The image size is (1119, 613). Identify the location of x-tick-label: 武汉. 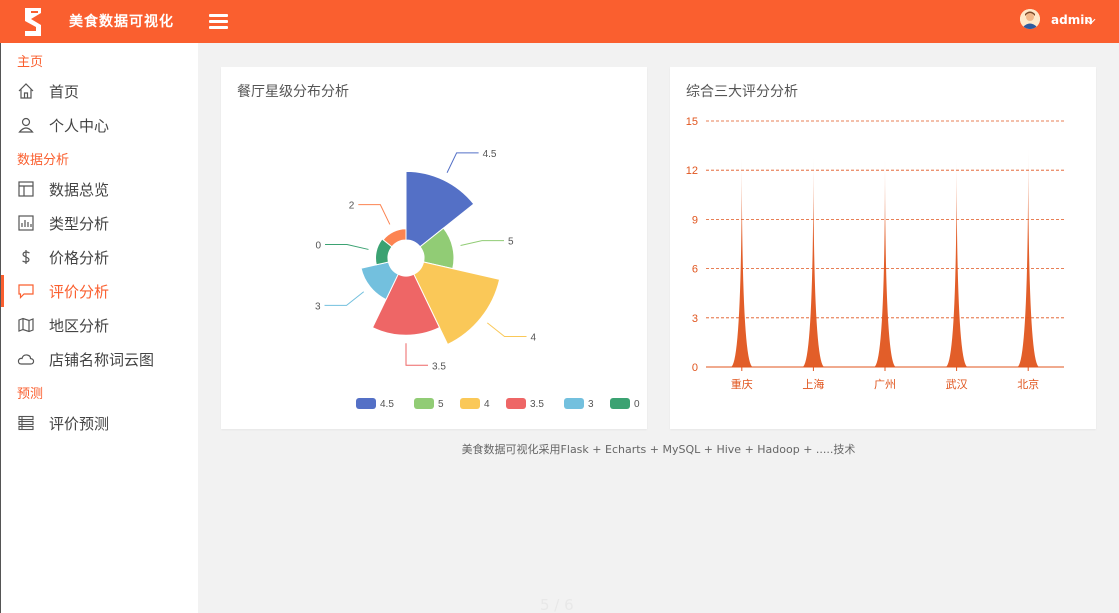
(957, 384).